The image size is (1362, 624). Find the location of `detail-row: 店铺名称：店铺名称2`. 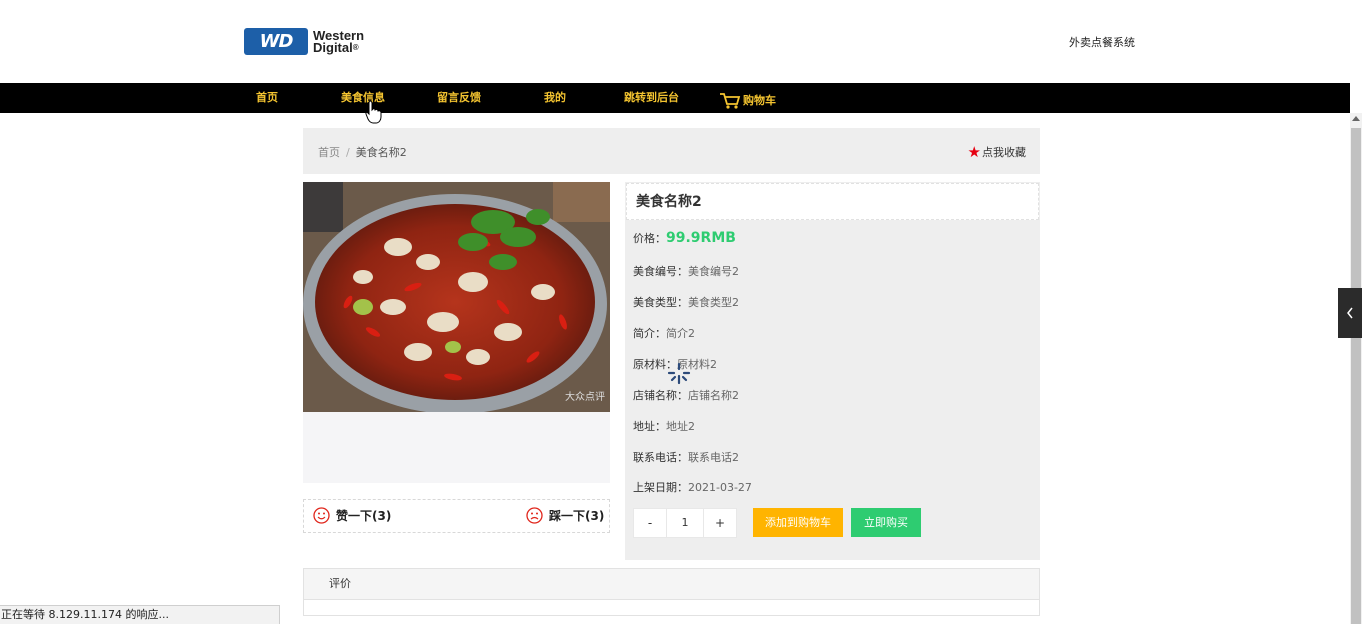

detail-row: 店铺名称：店铺名称2 is located at coordinates (686, 395).